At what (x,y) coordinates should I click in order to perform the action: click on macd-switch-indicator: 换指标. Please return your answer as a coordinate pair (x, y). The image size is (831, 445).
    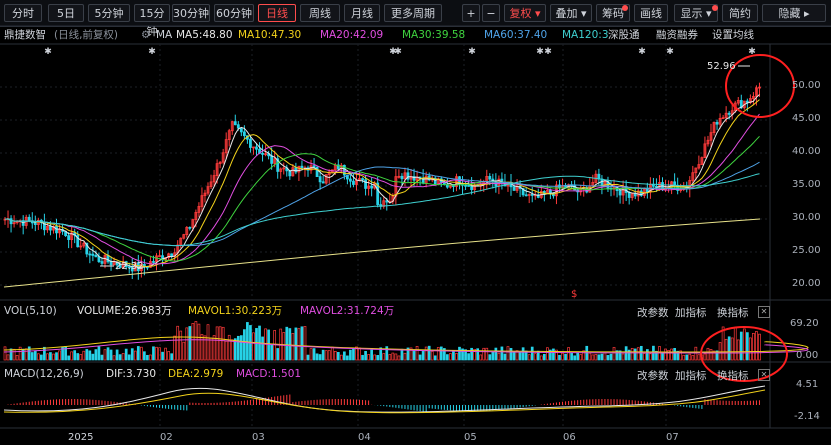
    Looking at the image, I should click on (733, 375).